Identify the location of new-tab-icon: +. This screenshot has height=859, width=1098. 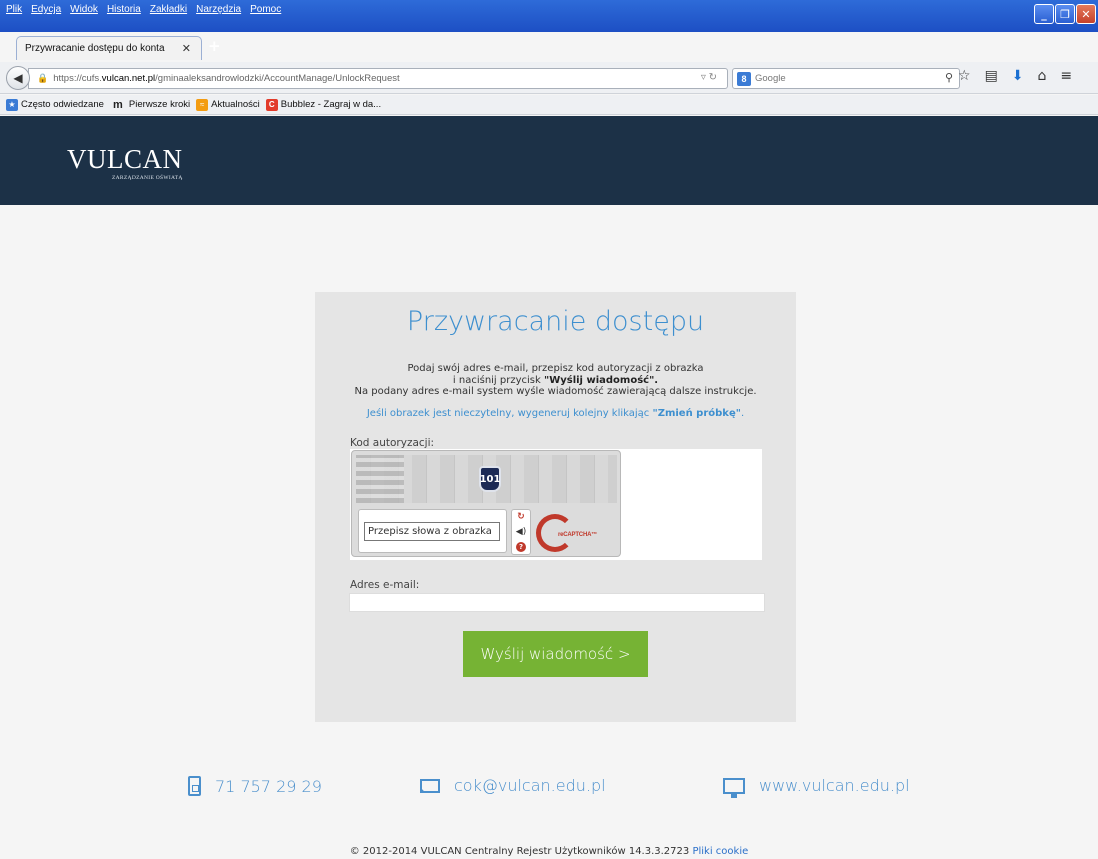
(214, 46).